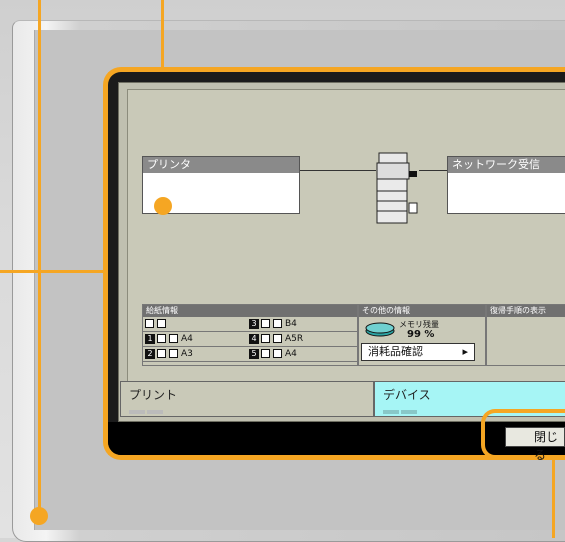  Describe the element at coordinates (380, 329) in the screenshot. I see `memory-icon` at that location.